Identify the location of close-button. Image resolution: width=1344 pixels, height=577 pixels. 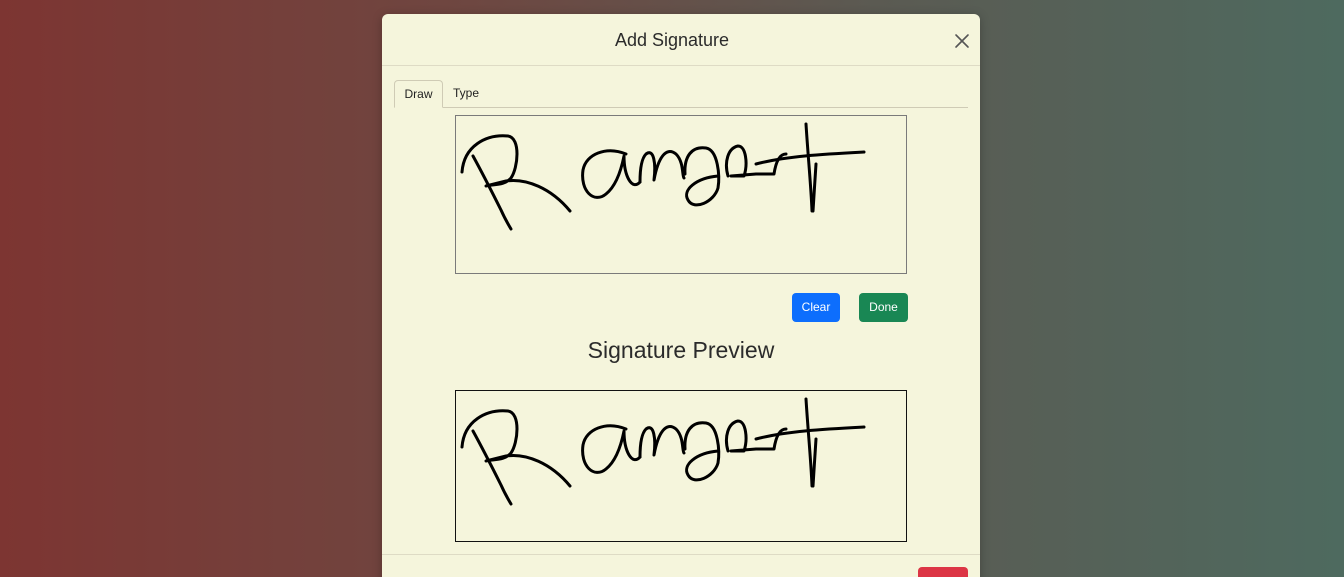
(962, 41).